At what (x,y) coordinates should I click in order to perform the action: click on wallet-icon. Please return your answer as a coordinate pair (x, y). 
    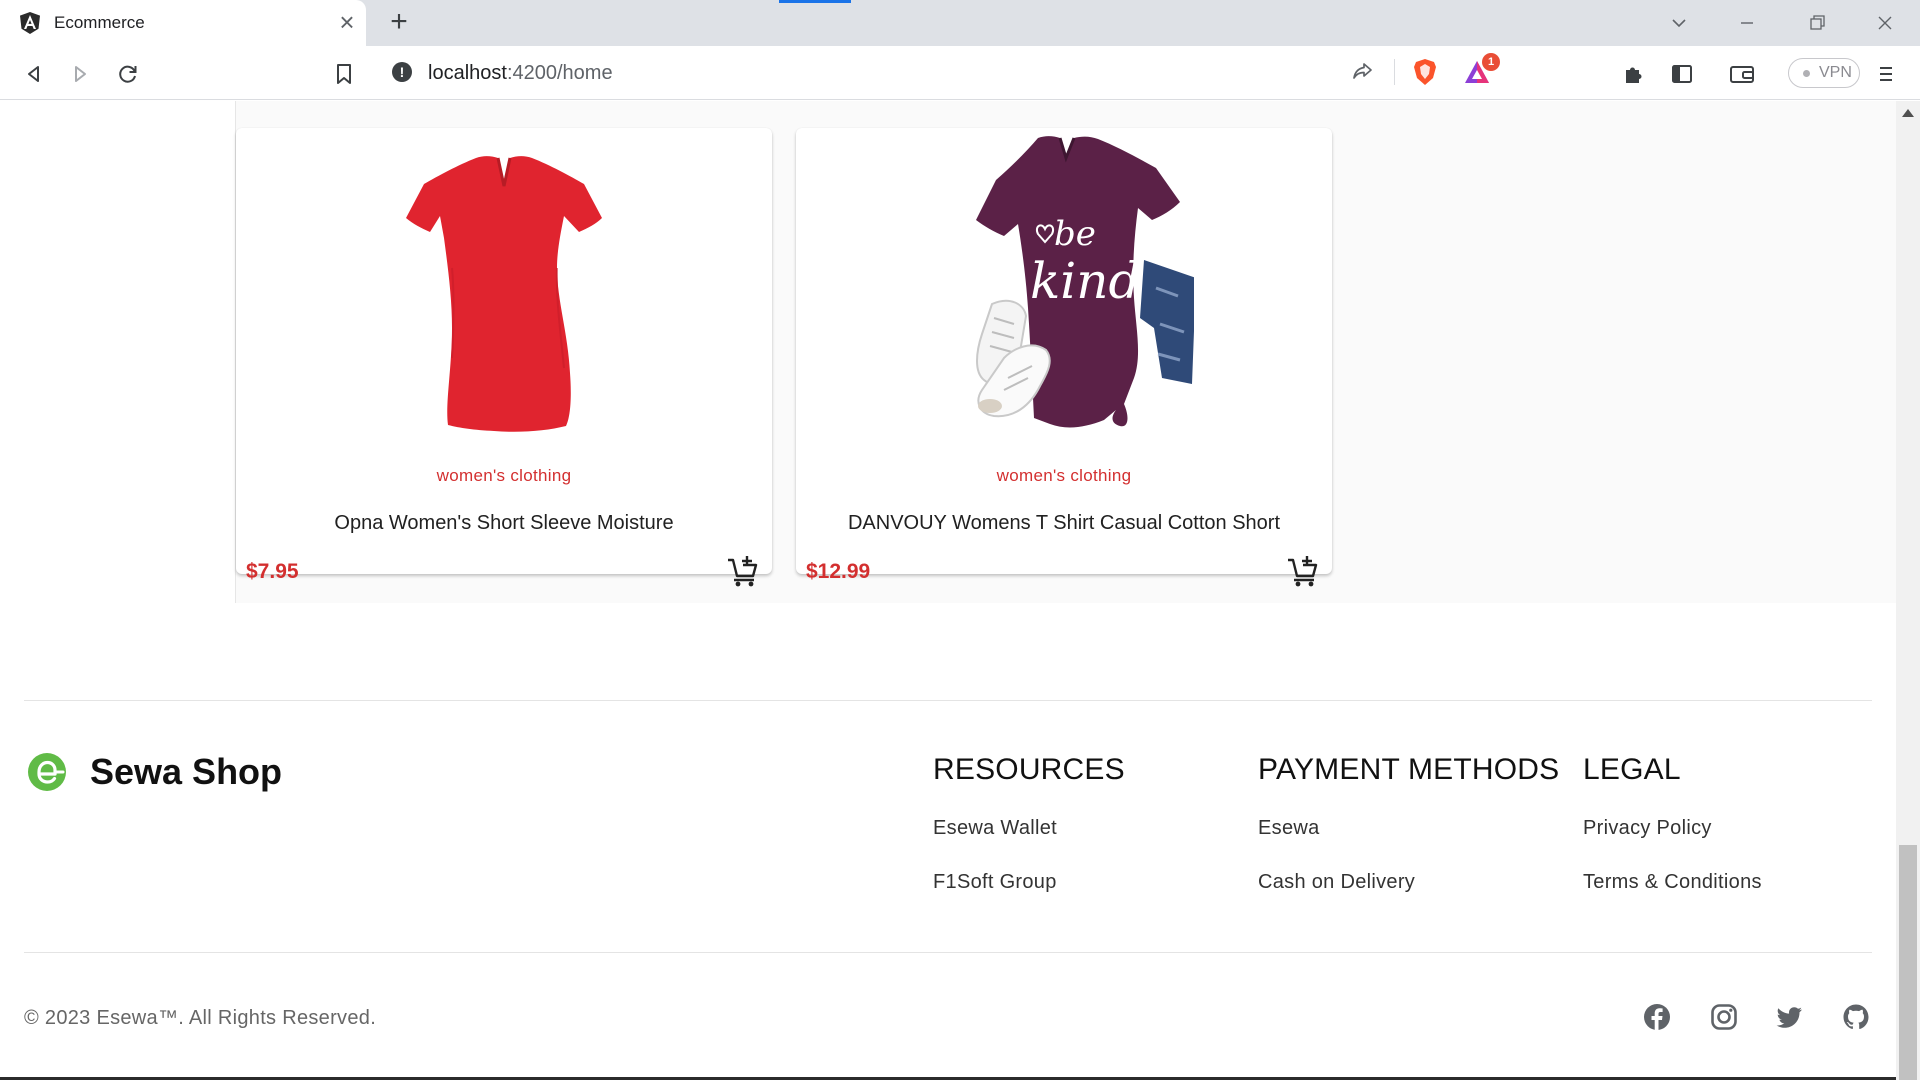
    Looking at the image, I should click on (1742, 74).